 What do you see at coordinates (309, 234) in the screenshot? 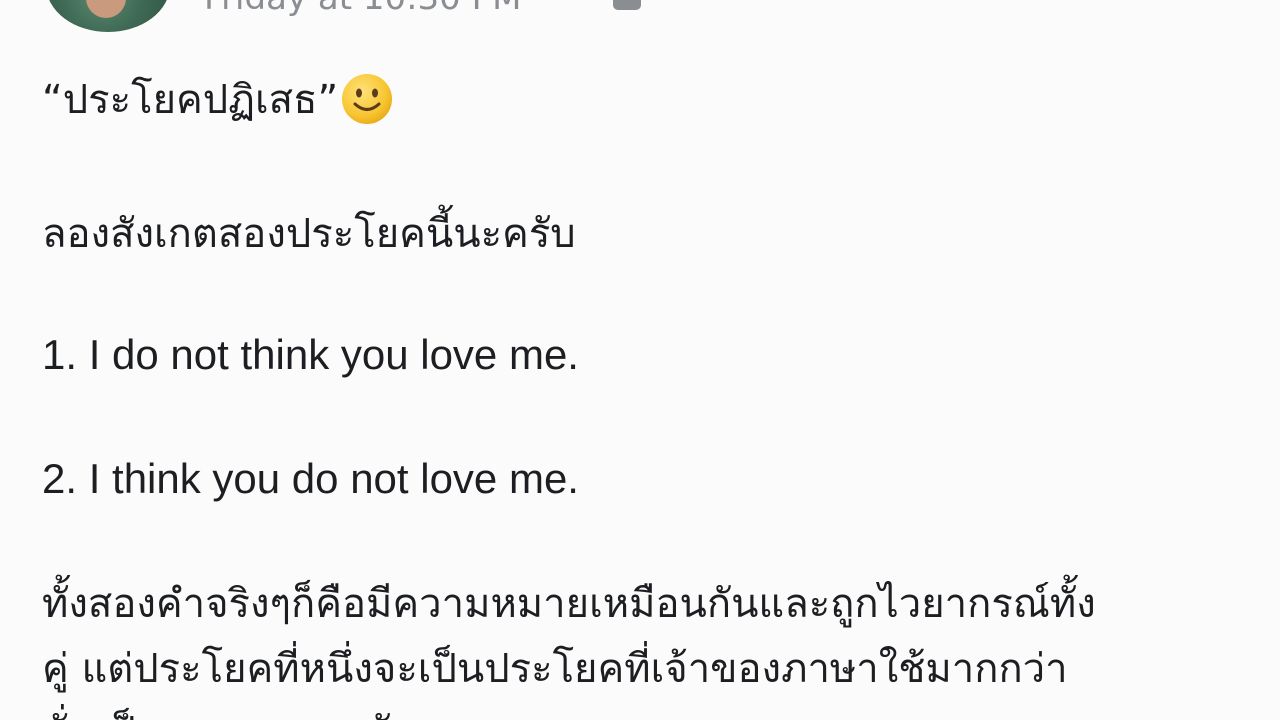
I see `post-intro: ลองสังเกตสองประโยคนี้นะครับ` at bounding box center [309, 234].